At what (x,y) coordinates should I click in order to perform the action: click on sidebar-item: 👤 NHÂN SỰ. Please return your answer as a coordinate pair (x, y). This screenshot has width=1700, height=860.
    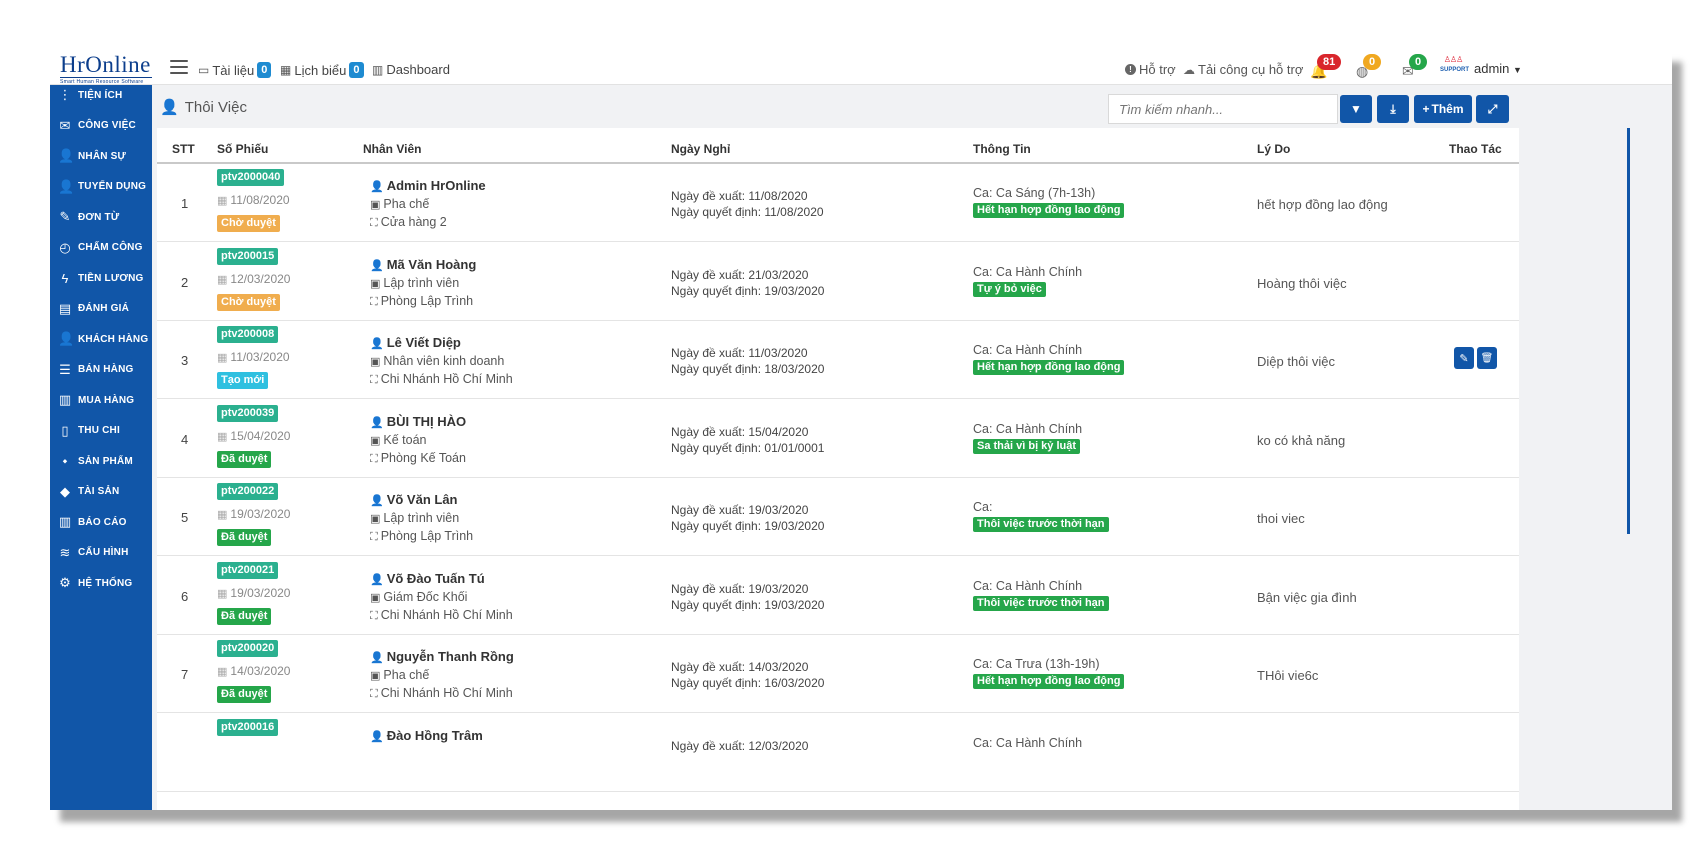
    Looking at the image, I should click on (101, 156).